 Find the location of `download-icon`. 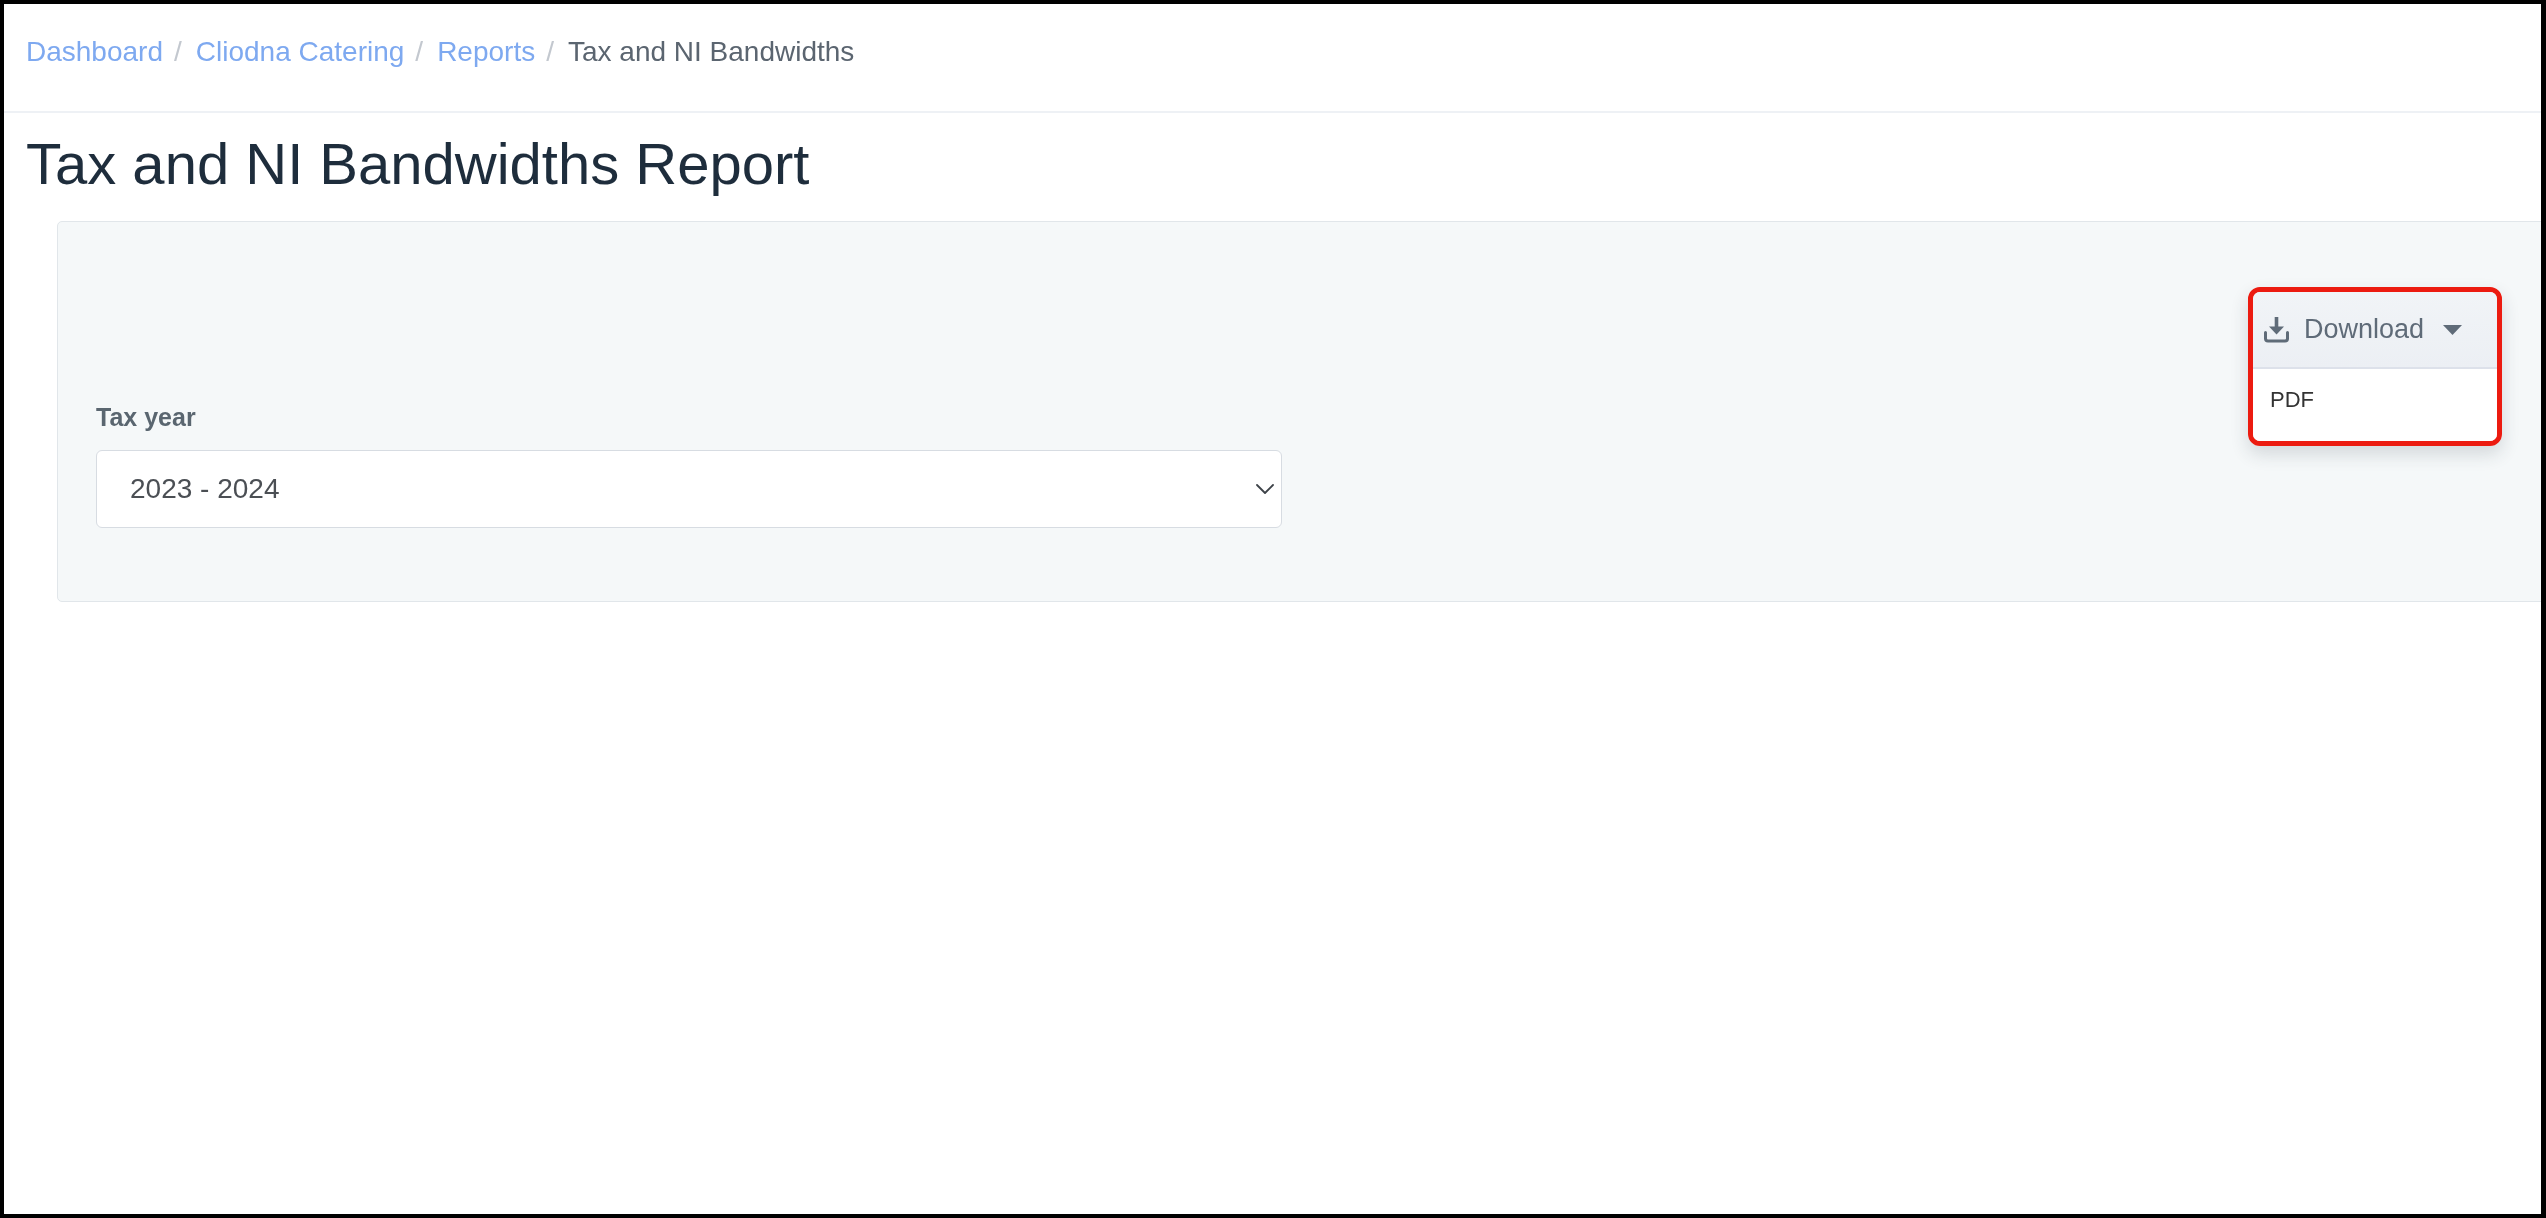

download-icon is located at coordinates (2276, 329).